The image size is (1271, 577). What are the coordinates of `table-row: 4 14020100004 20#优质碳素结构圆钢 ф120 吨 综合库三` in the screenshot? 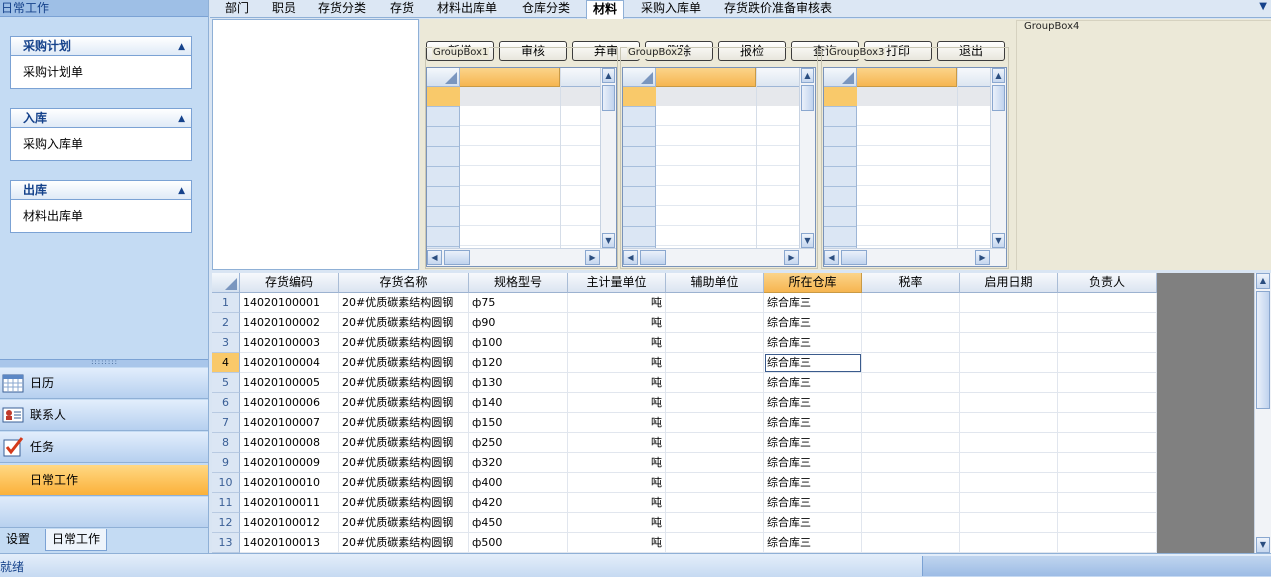 It's located at (684, 363).